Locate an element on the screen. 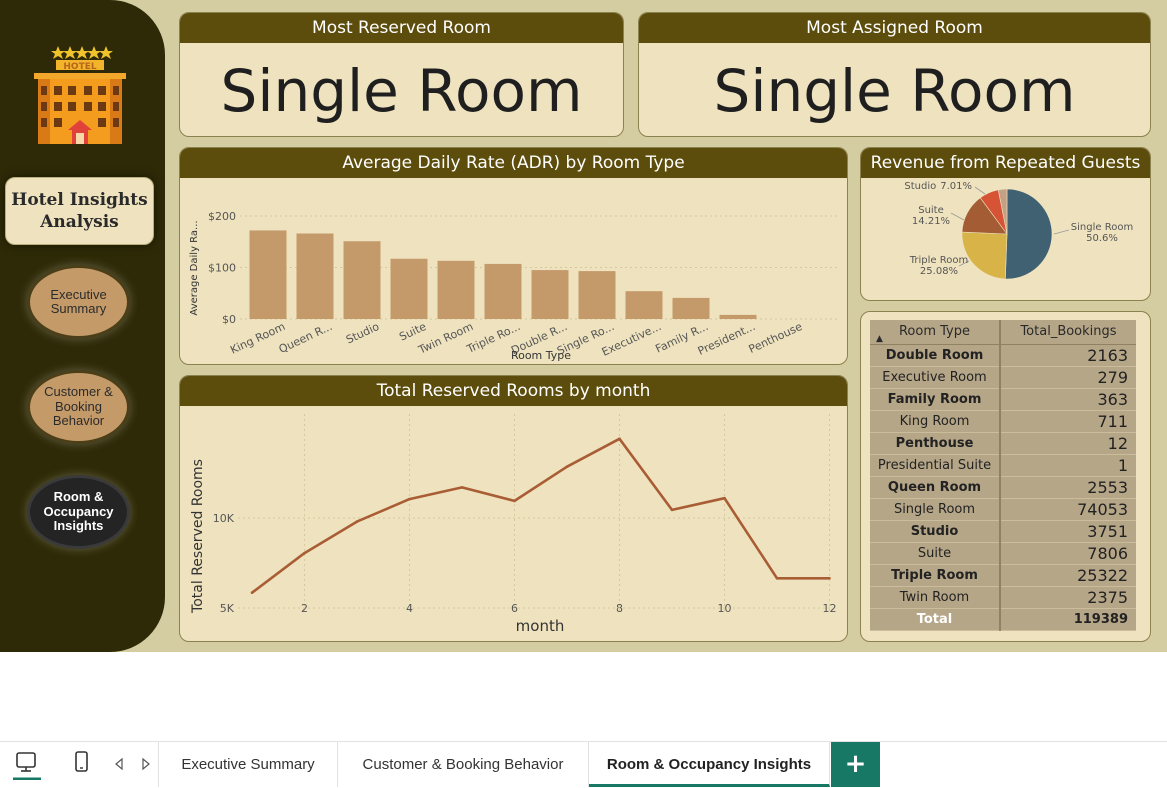 The height and width of the screenshot is (788, 1167). table-row: Suite 7806 is located at coordinates (1003, 553).